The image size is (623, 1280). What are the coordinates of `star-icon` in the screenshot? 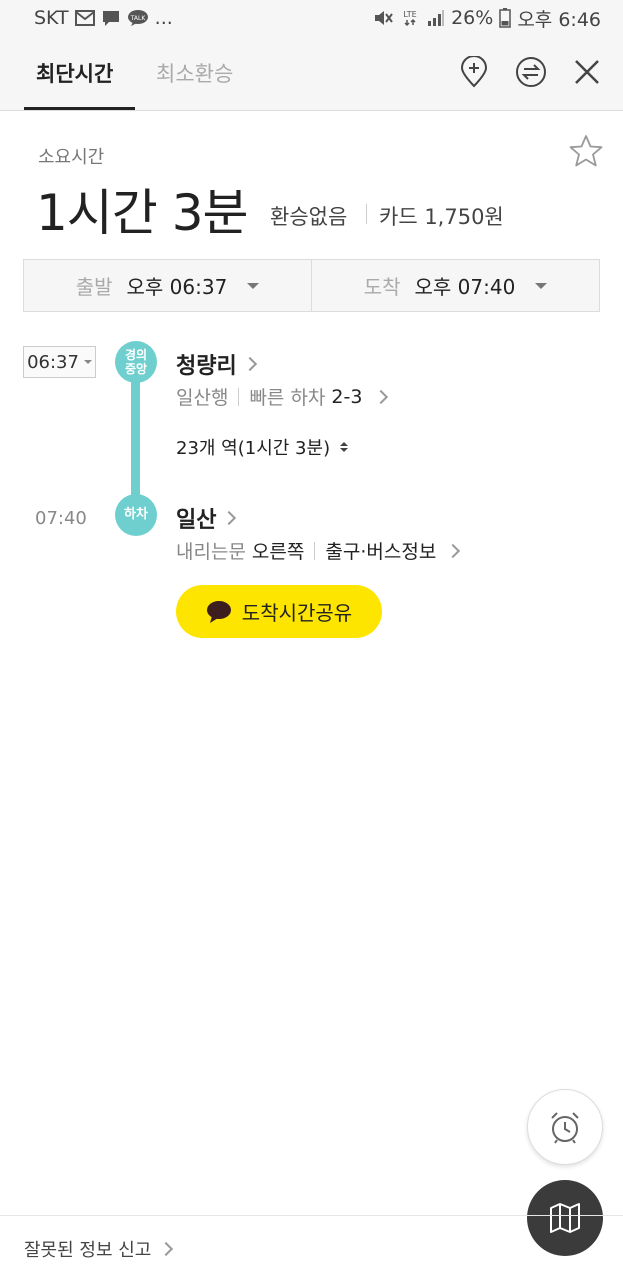 It's located at (586, 151).